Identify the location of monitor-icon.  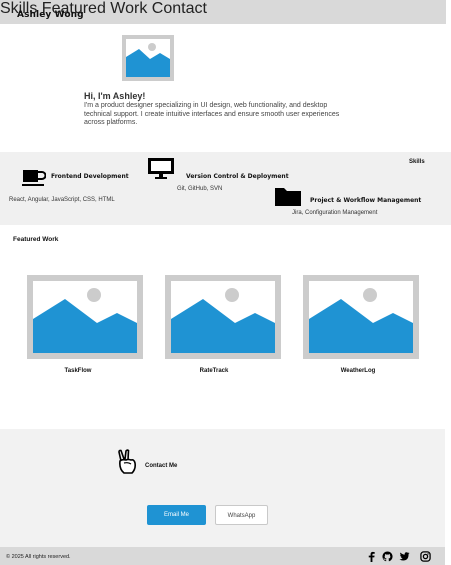
(161, 168).